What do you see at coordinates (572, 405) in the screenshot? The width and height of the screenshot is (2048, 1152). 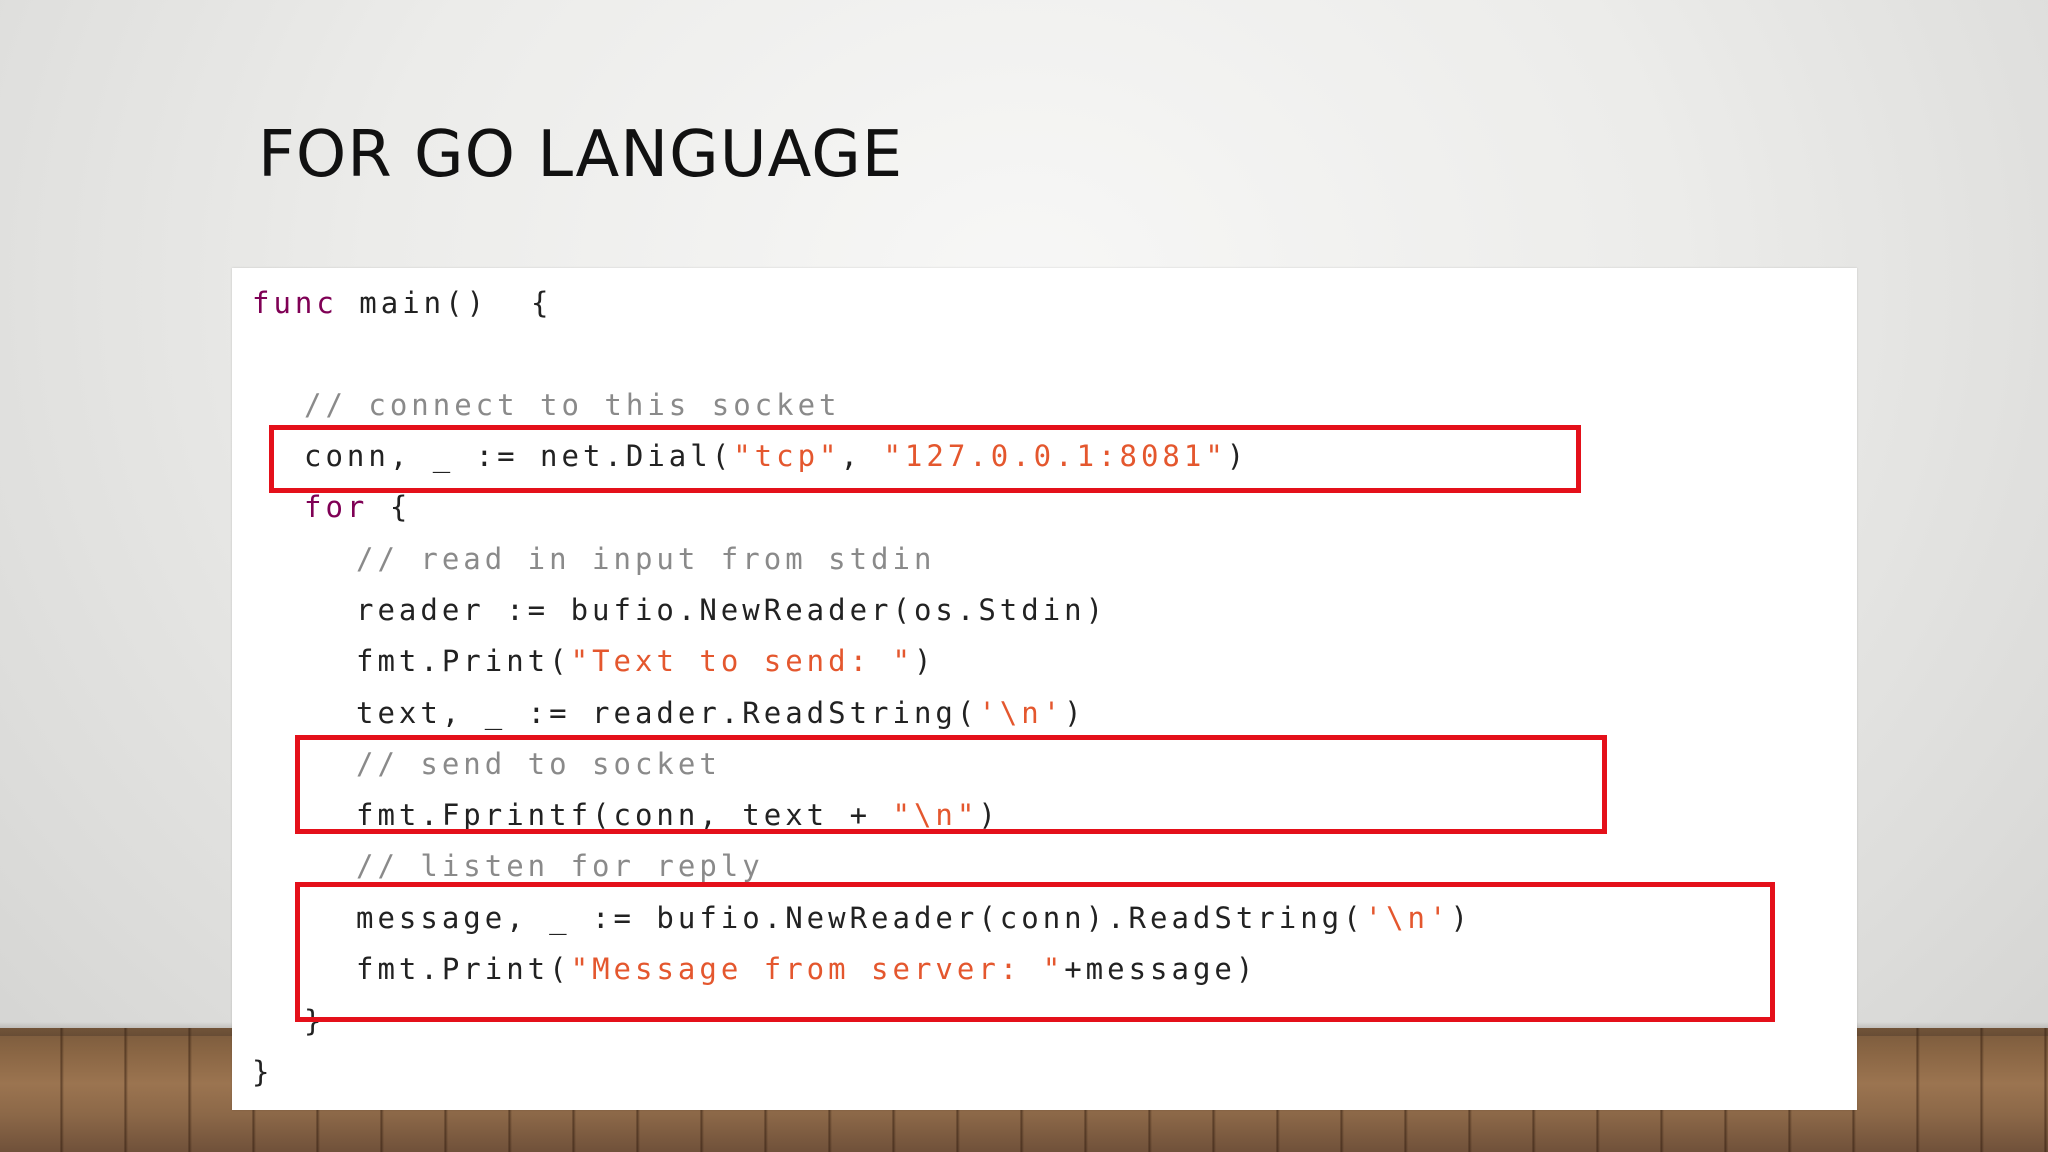 I see `code-comment-connect: // connect to this socket` at bounding box center [572, 405].